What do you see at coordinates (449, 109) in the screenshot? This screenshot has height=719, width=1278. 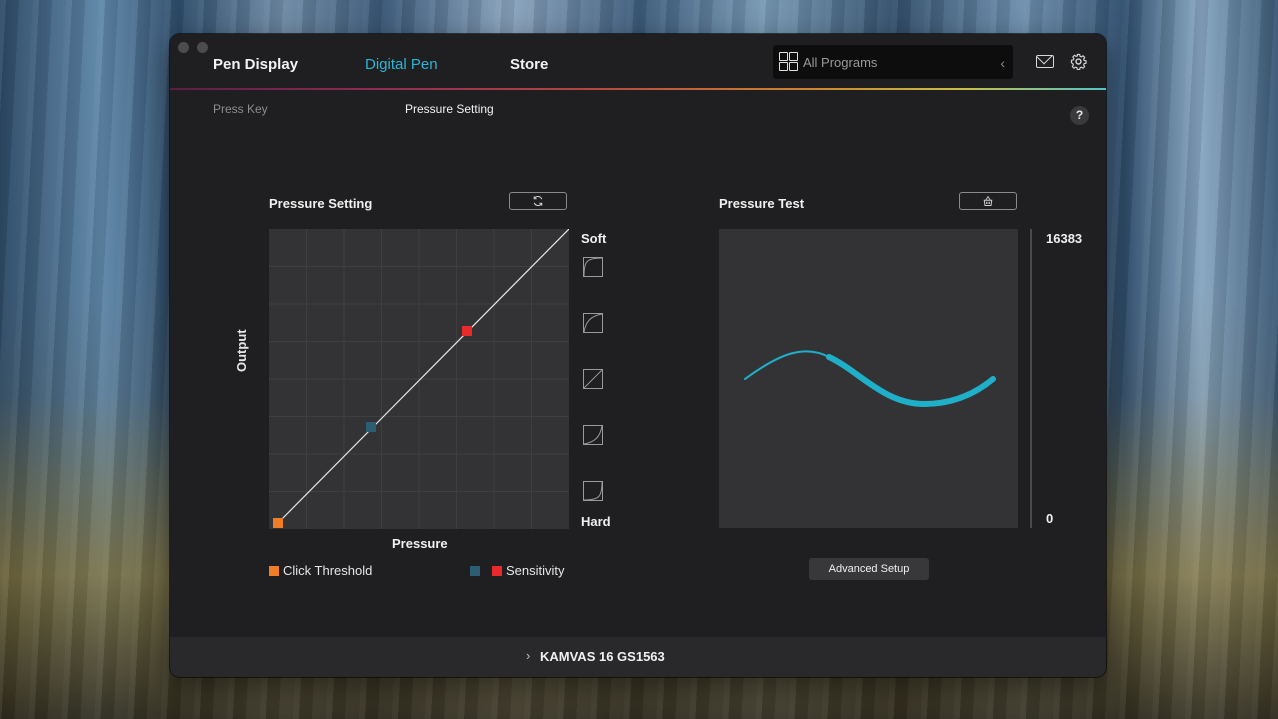 I see `subtab-pressure-setting: Pressure Setting` at bounding box center [449, 109].